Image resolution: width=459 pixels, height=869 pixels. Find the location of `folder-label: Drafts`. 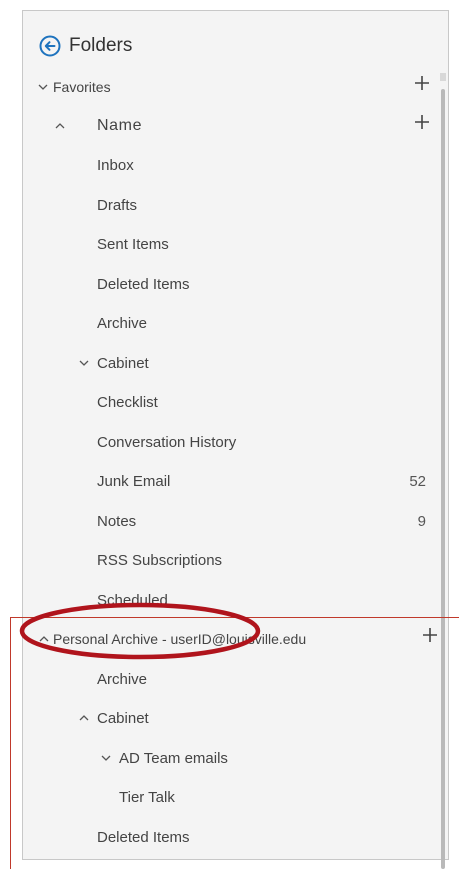

folder-label: Drafts is located at coordinates (117, 205).